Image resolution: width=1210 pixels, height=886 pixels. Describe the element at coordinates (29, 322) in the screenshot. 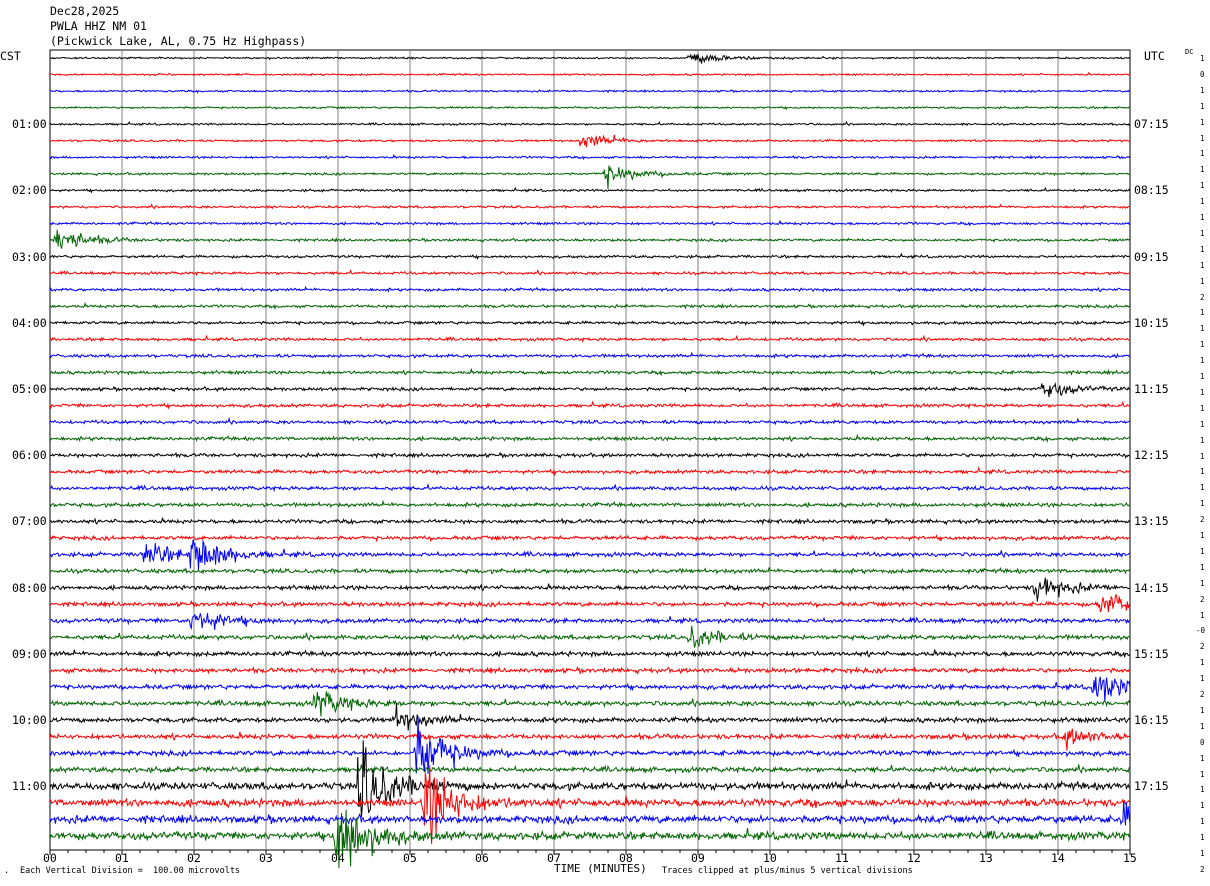

I see `left-time-label: 04:00` at that location.